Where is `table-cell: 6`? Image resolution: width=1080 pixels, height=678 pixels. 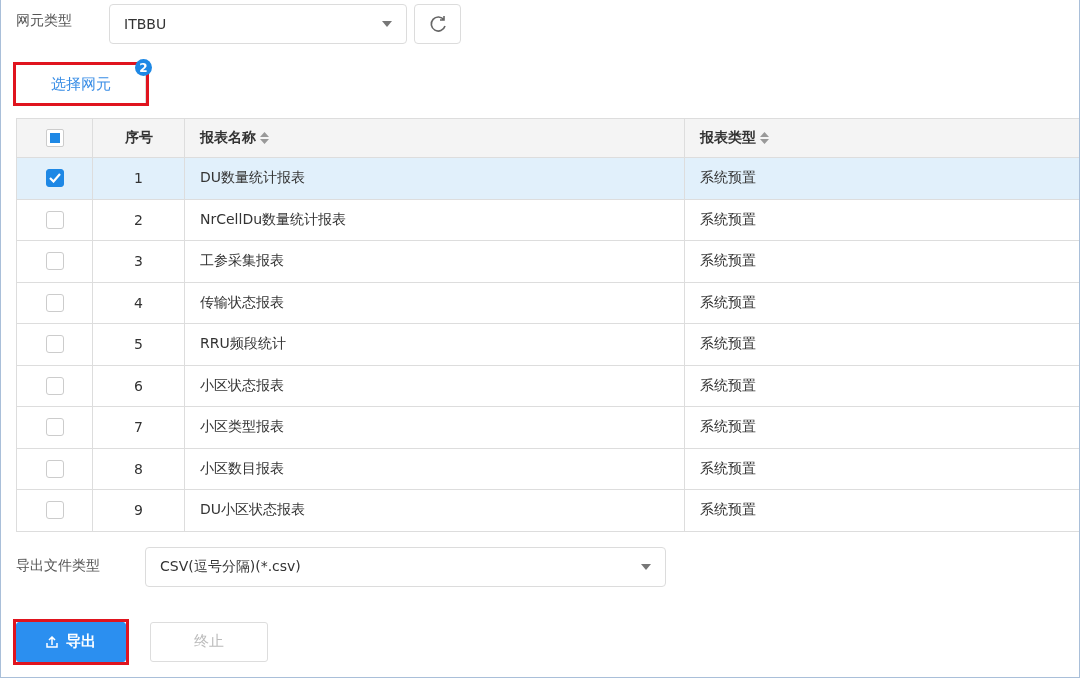 table-cell: 6 is located at coordinates (138, 385).